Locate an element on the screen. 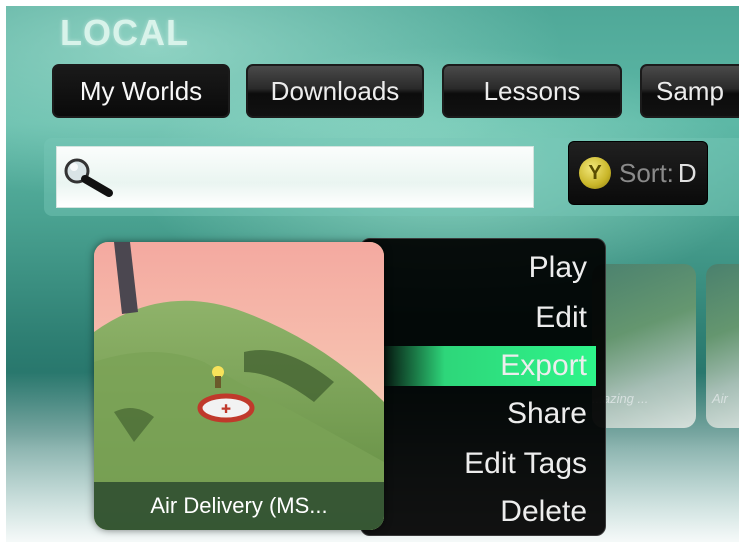 The height and width of the screenshot is (542, 739). sort-label: Sort: is located at coordinates (646, 172).